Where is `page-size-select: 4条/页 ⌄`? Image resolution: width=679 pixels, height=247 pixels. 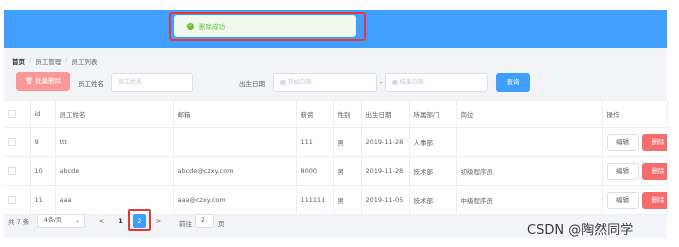 page-size-select: 4条/页 ⌄ is located at coordinates (61, 221).